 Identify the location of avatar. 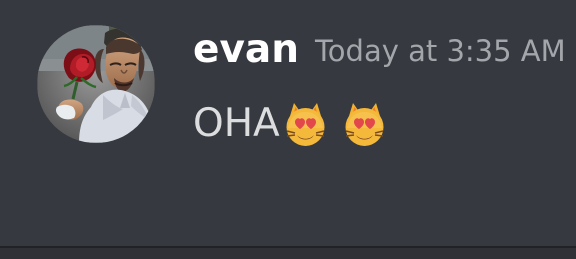
(96, 84).